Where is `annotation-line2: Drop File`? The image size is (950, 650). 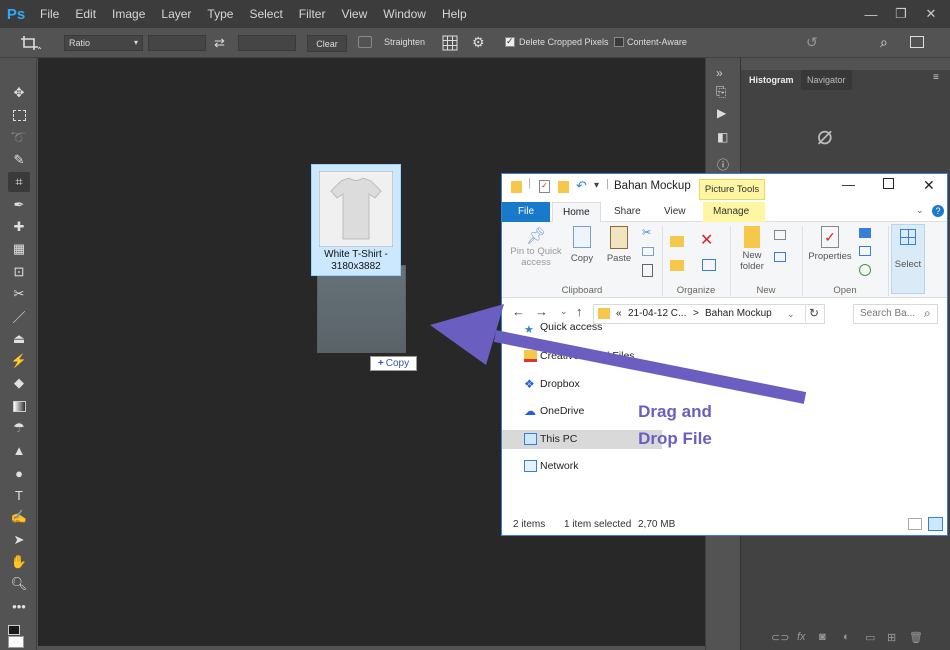 annotation-line2: Drop File is located at coordinates (675, 438).